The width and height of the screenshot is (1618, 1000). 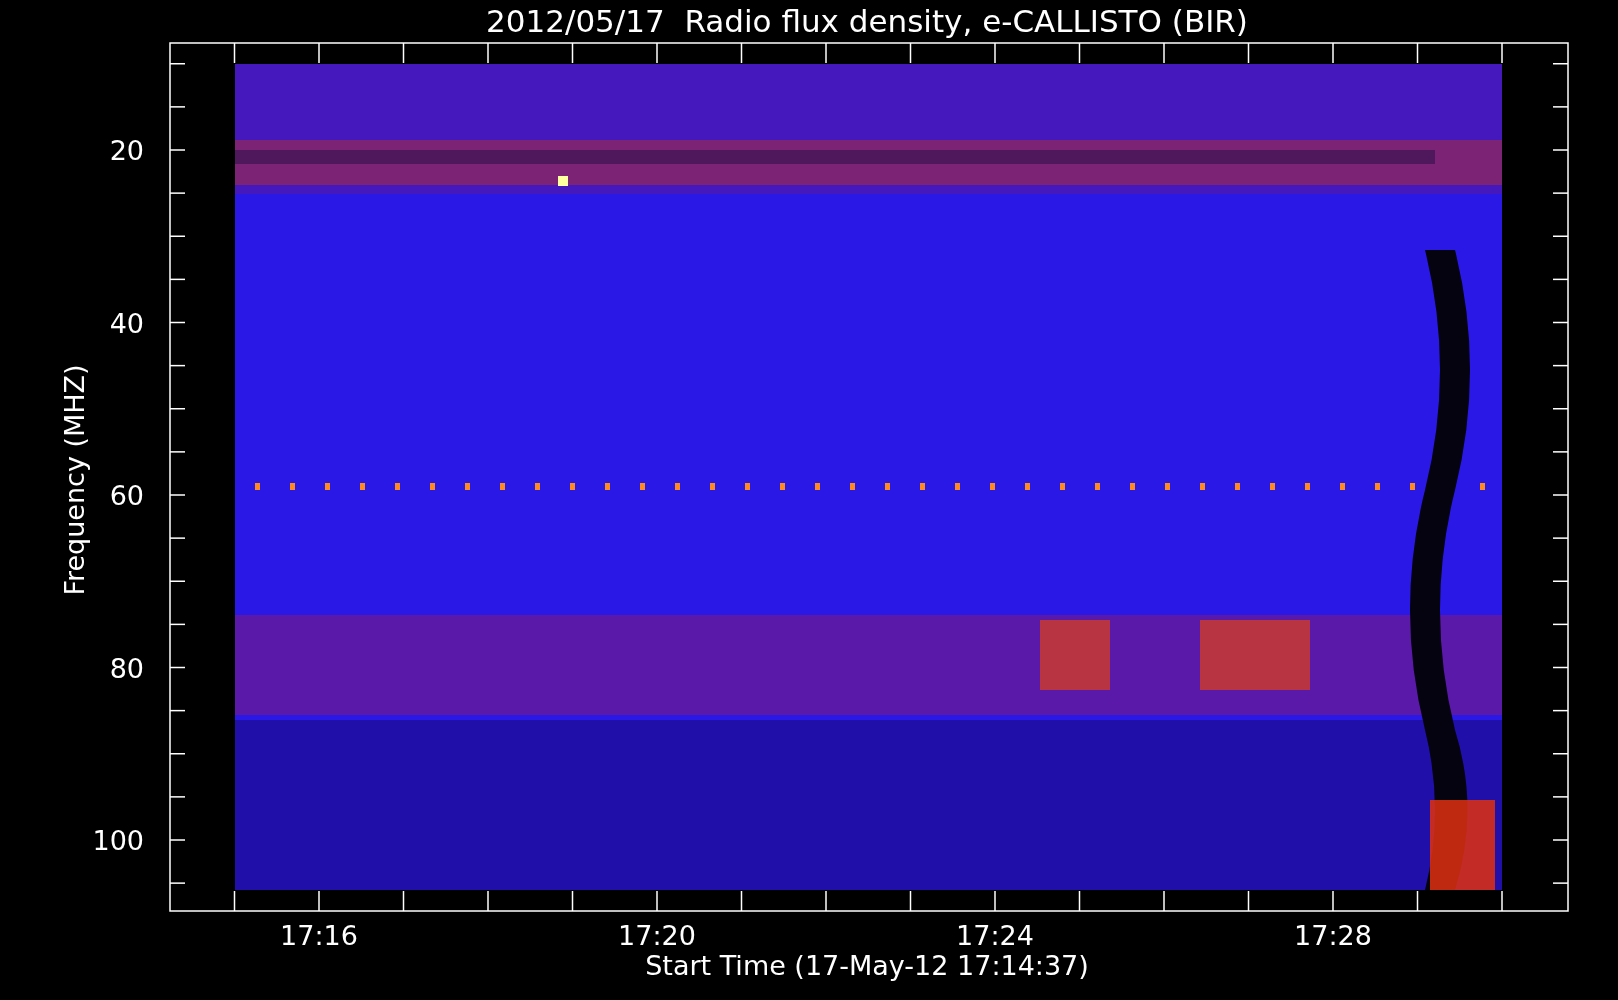 I want to click on y-axis-label: Frequency (MHZ), so click(x=74, y=480).